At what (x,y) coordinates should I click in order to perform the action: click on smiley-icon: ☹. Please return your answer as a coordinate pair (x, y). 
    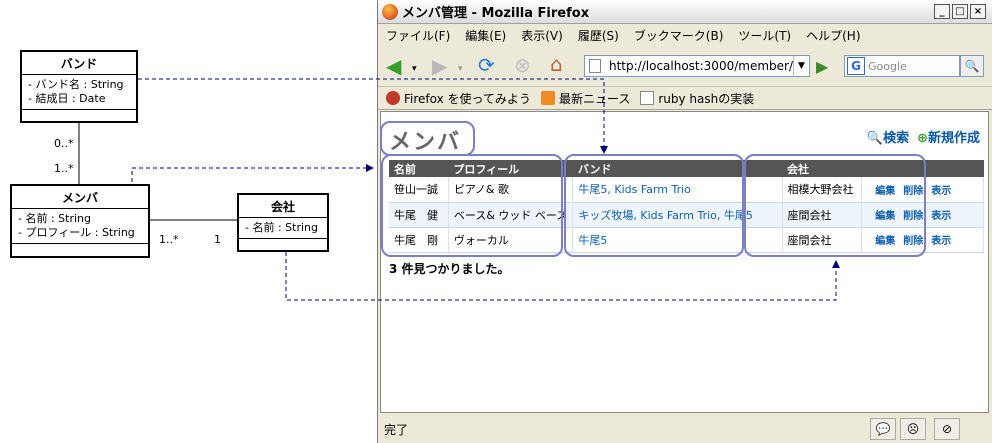
    Looking at the image, I should click on (913, 429).